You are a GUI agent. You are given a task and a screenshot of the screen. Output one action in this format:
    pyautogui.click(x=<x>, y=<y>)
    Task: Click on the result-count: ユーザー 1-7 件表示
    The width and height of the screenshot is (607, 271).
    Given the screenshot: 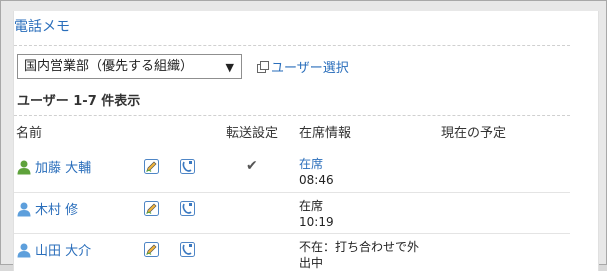 What is the action you would take?
    pyautogui.click(x=79, y=101)
    